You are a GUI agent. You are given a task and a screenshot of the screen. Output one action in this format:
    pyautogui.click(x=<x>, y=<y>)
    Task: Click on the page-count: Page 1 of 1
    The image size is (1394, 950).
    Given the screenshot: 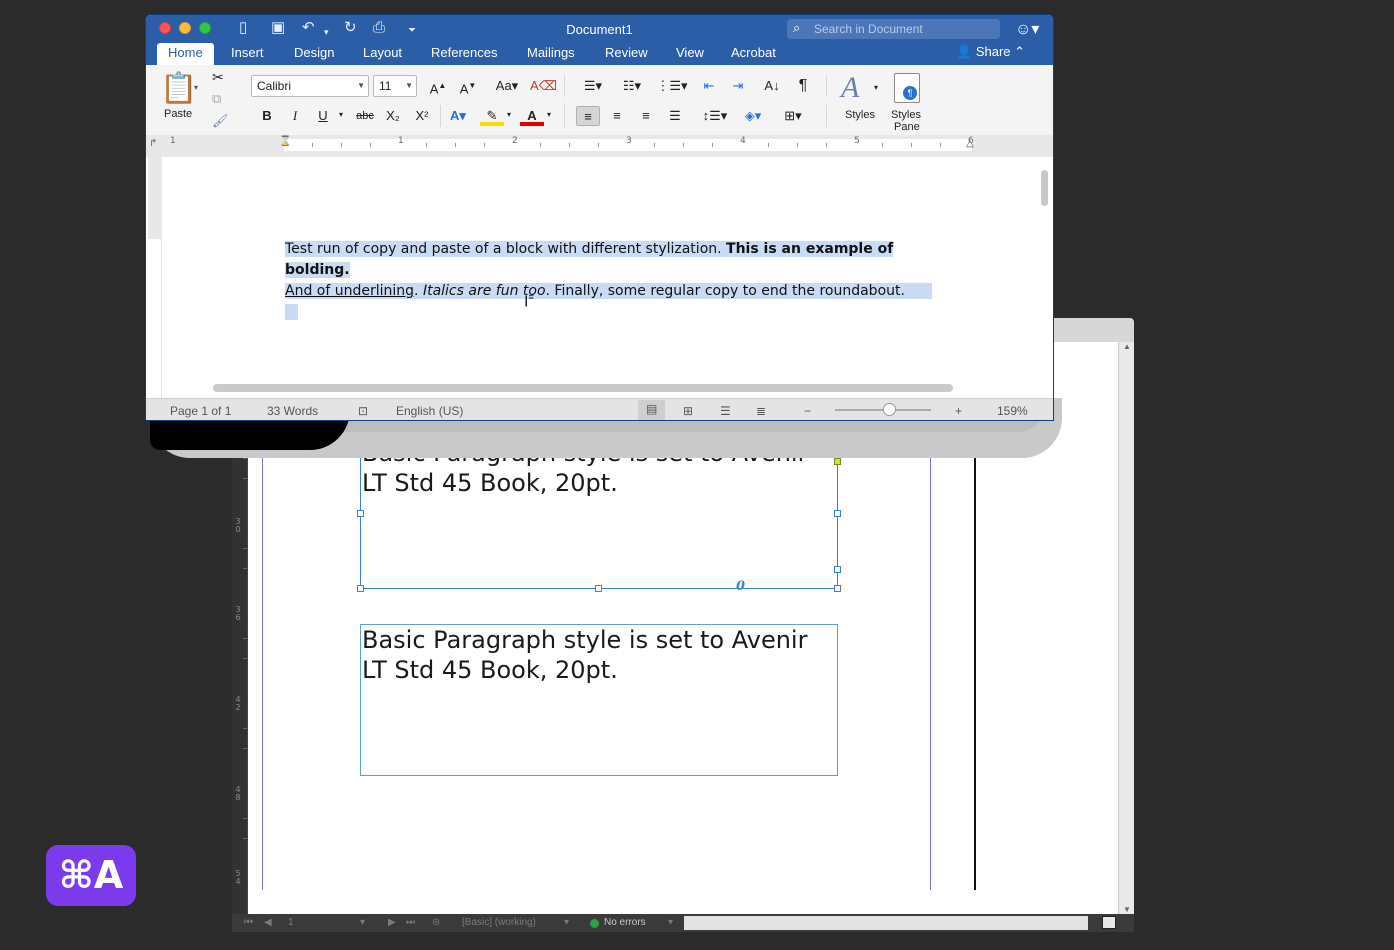 What is the action you would take?
    pyautogui.click(x=200, y=411)
    